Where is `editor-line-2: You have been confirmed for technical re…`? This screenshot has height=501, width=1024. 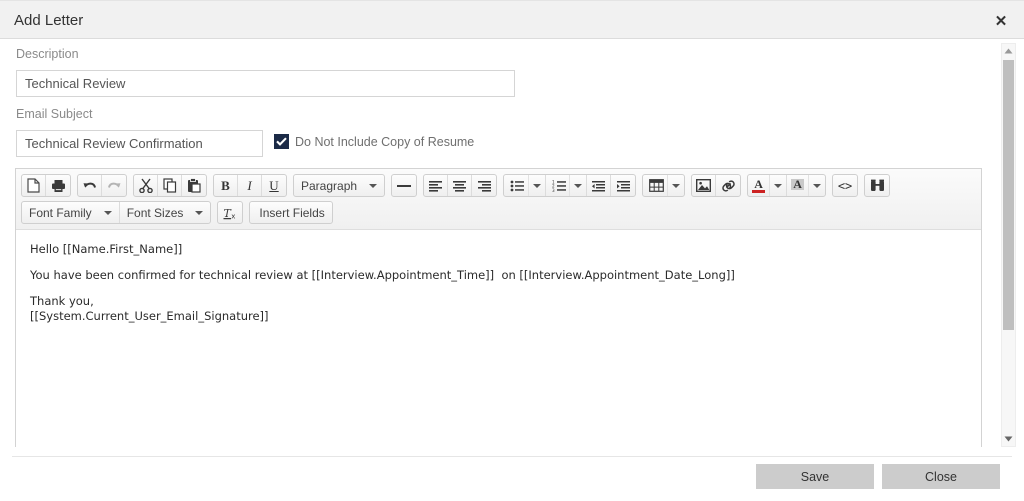
editor-line-2: You have been confirmed for technical re… is located at coordinates (382, 275).